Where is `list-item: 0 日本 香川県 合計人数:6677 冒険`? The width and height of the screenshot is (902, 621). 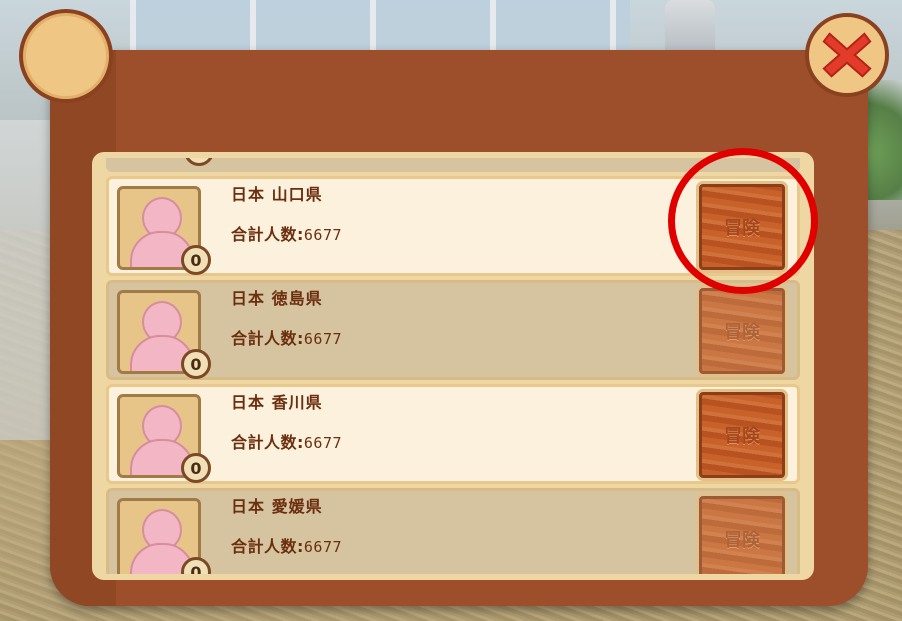 list-item: 0 日本 香川県 合計人数:6677 冒険 is located at coordinates (453, 434).